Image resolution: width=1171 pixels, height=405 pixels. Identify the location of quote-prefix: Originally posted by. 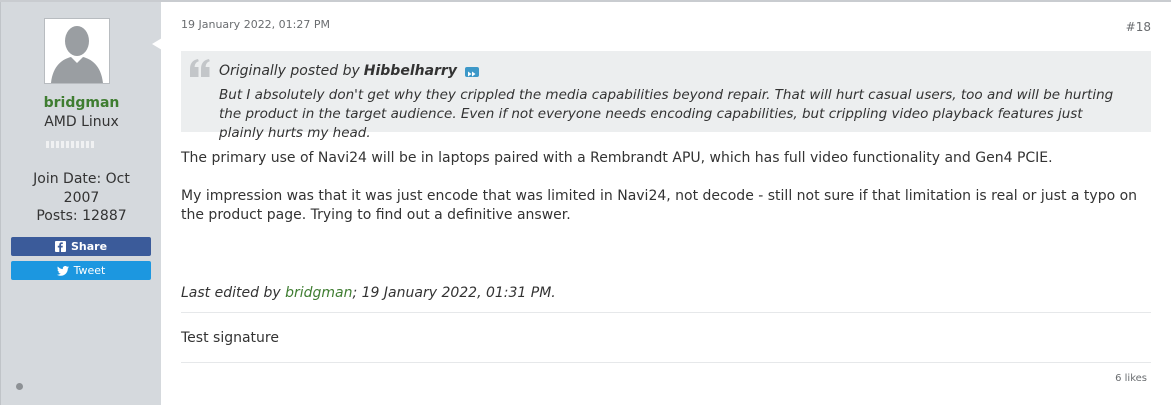
(289, 71).